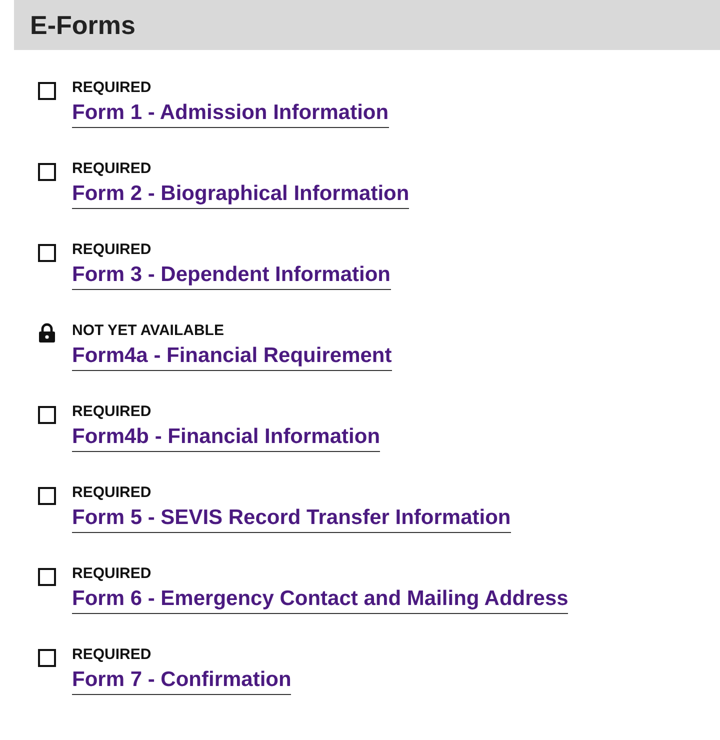  Describe the element at coordinates (231, 276) in the screenshot. I see `form-link: Form 3 - Dependent Information` at that location.